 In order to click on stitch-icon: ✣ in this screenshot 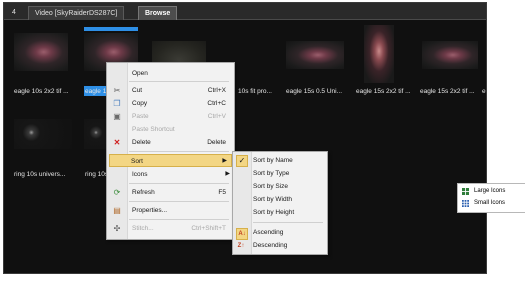, I will do `click(117, 228)`.